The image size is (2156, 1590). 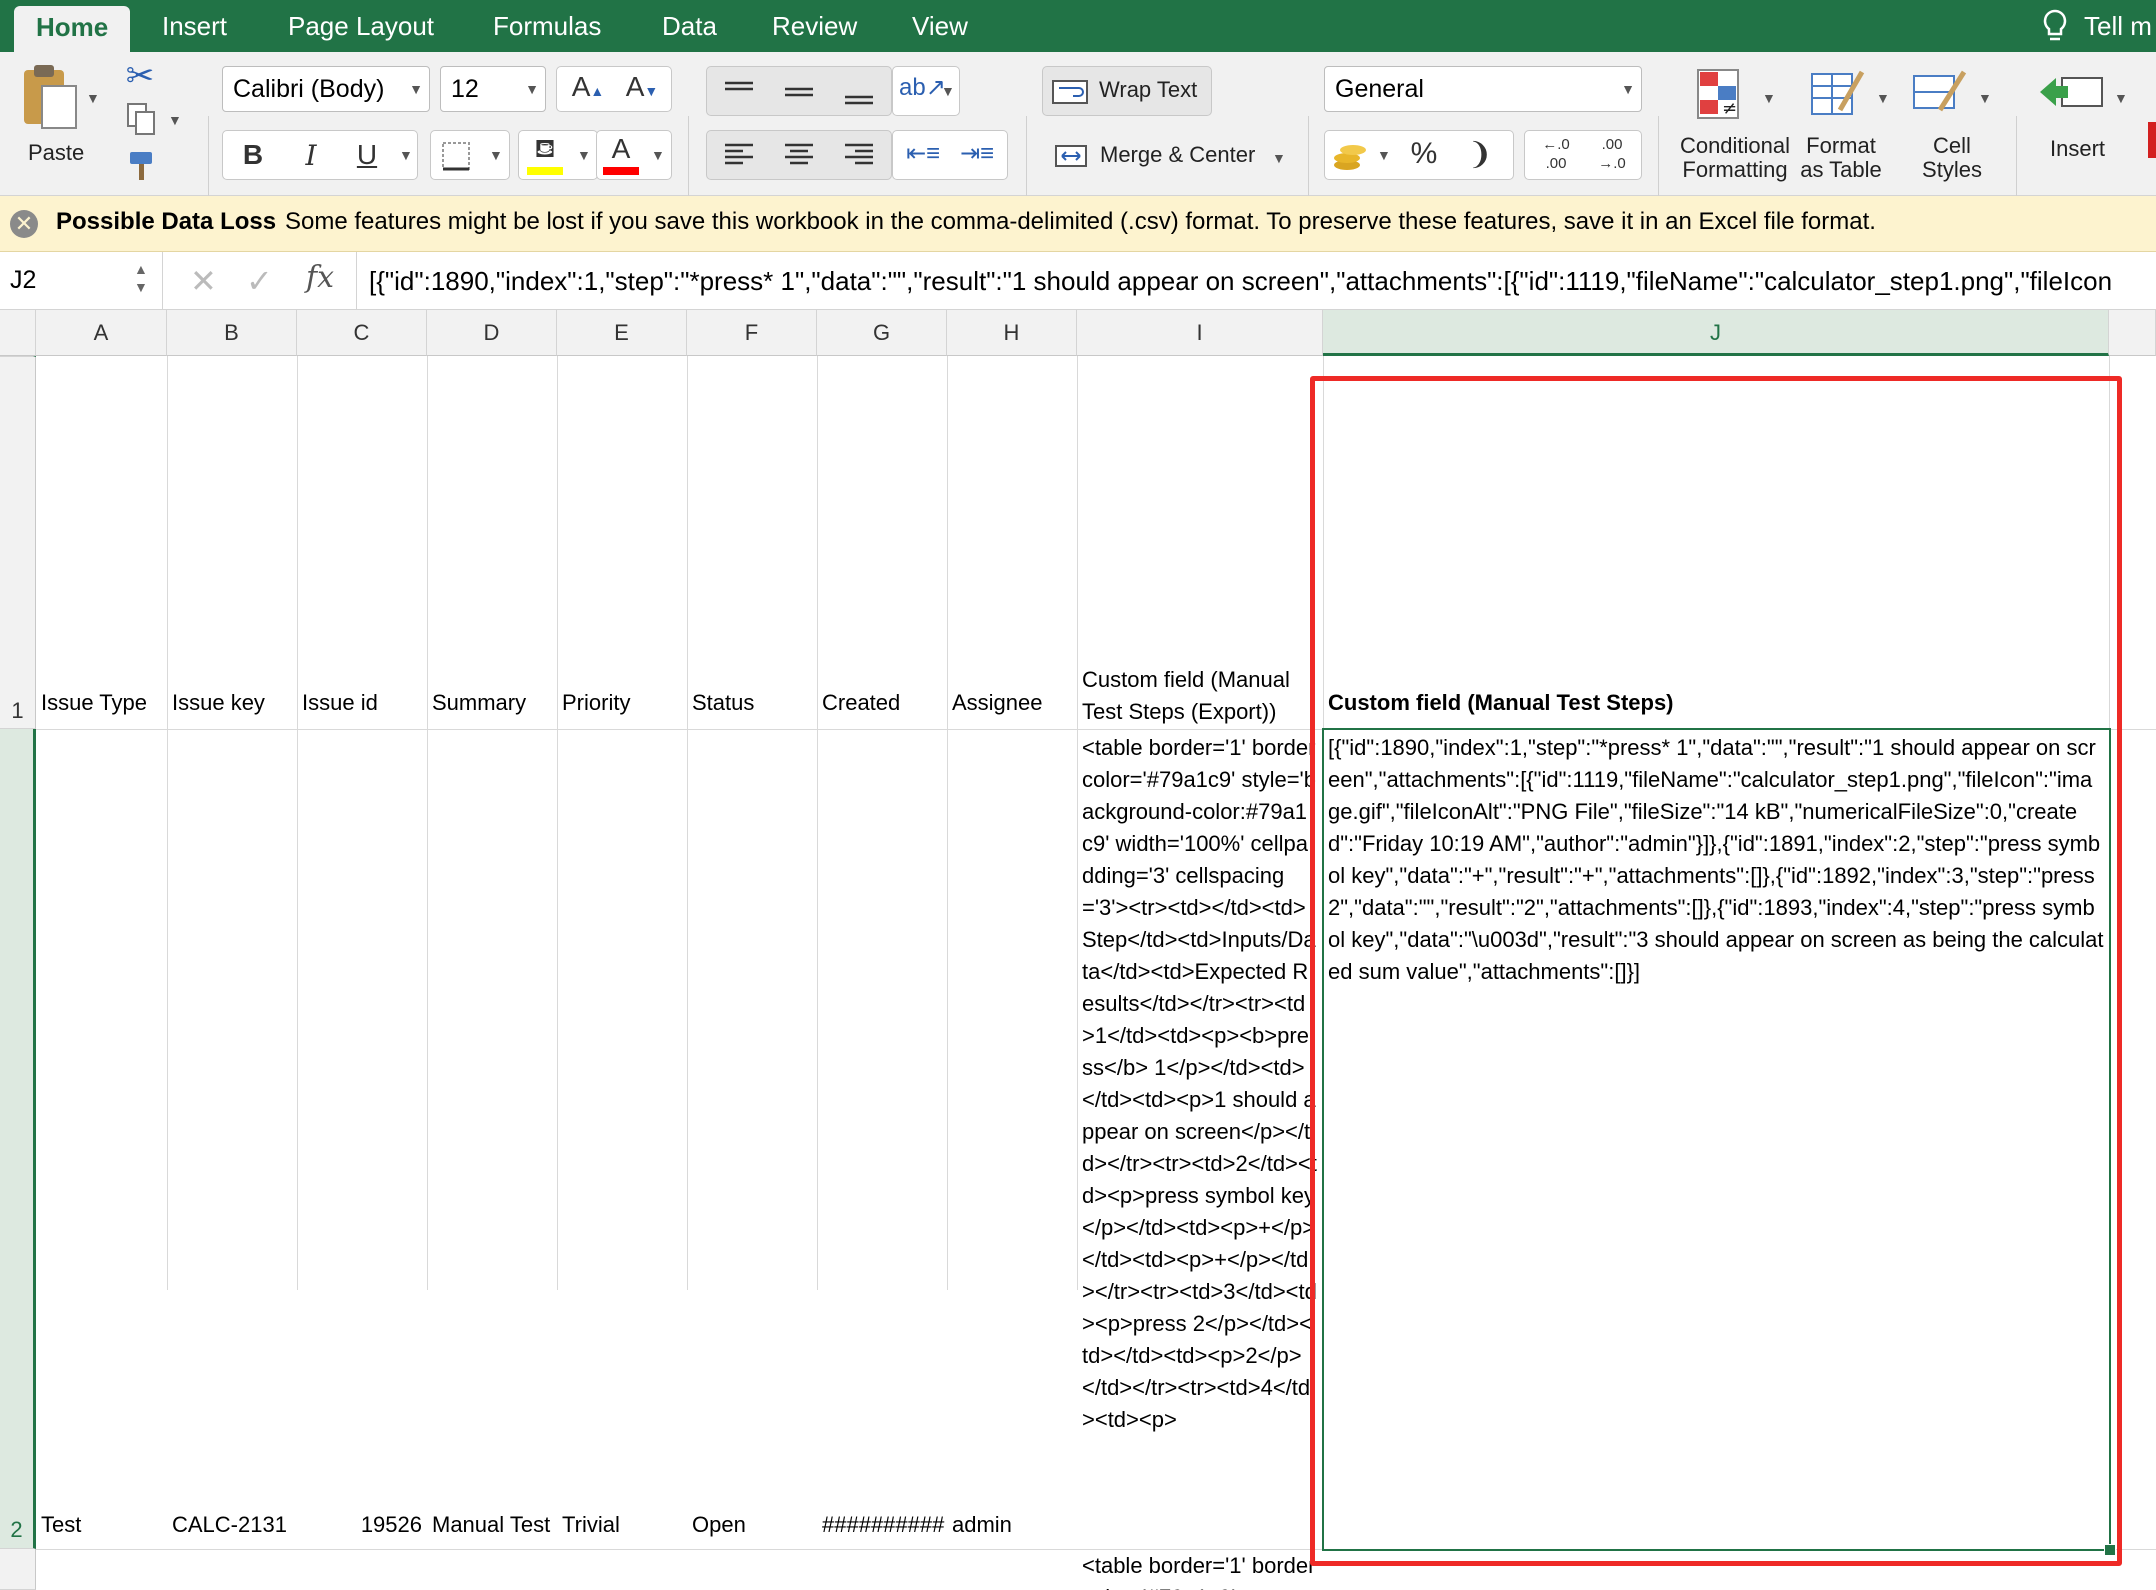 What do you see at coordinates (799, 155) in the screenshot?
I see `align-center-icon` at bounding box center [799, 155].